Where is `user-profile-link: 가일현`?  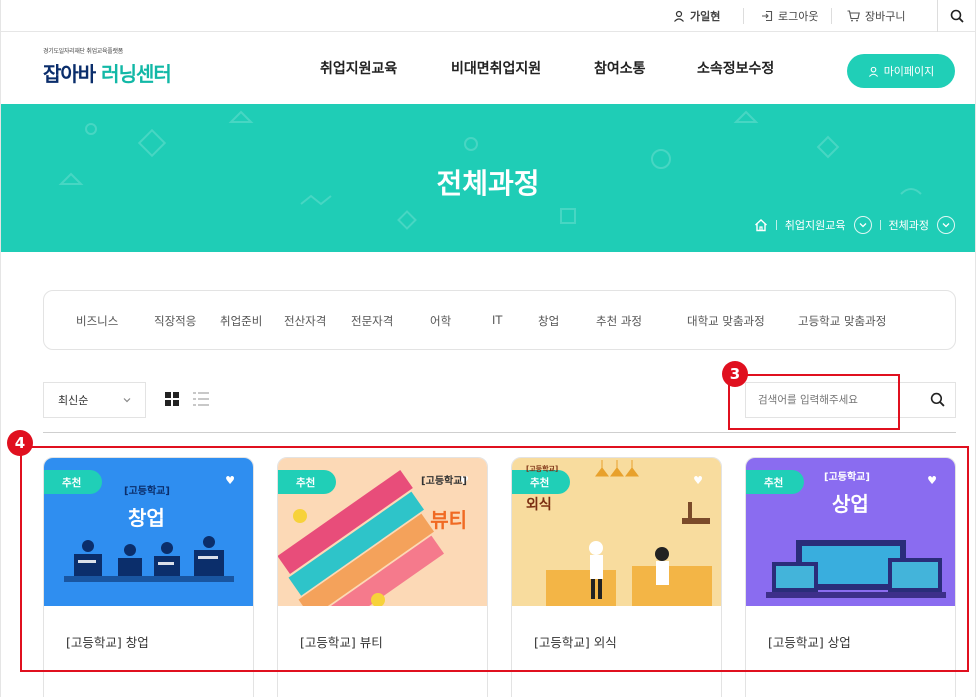 user-profile-link: 가일현 is located at coordinates (696, 16).